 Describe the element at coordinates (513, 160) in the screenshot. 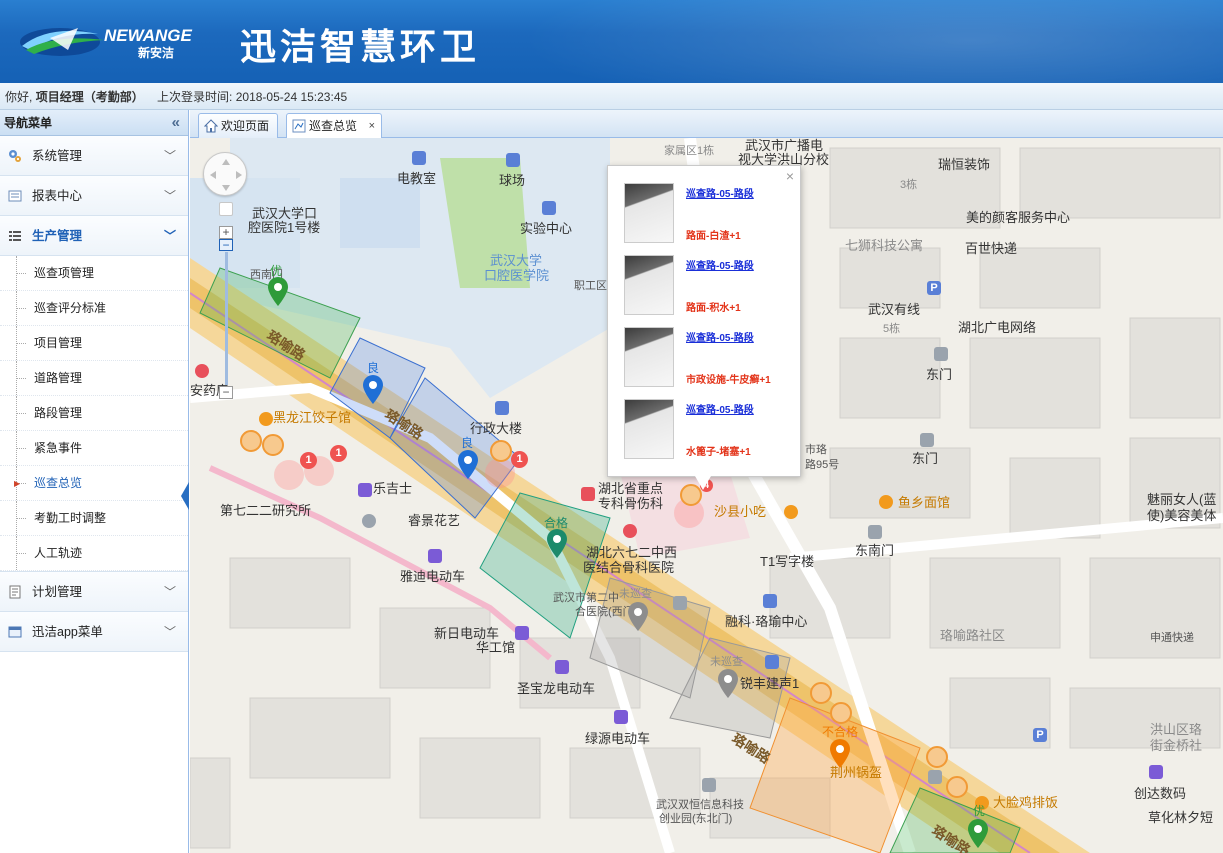

I see `sport-icon` at that location.